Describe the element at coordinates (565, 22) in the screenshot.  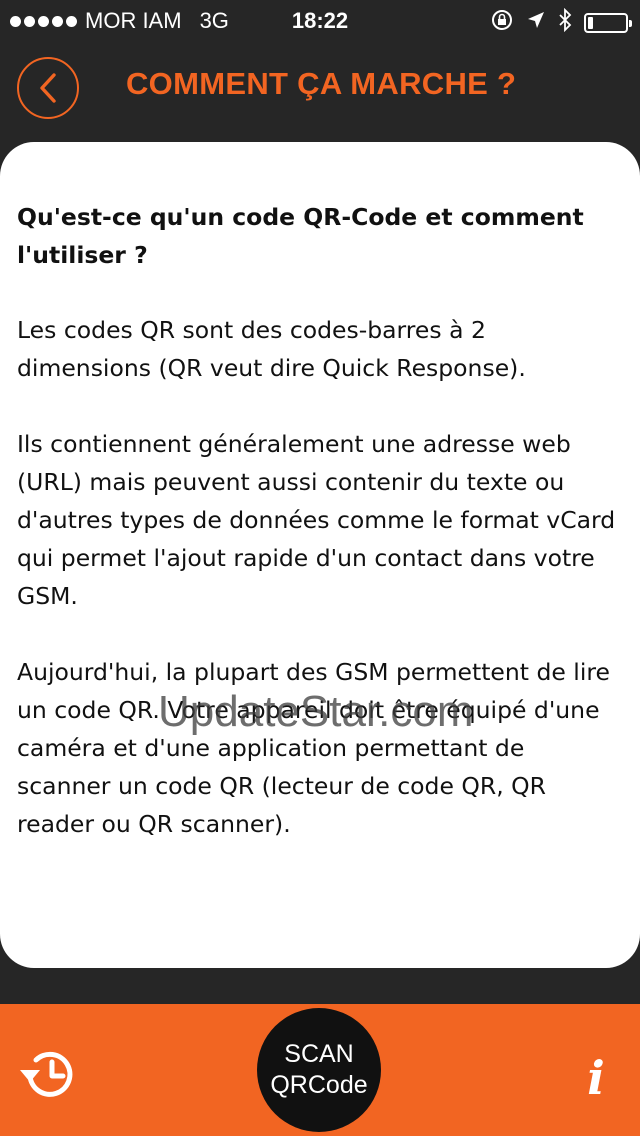
I see `bluetooth-icon` at that location.